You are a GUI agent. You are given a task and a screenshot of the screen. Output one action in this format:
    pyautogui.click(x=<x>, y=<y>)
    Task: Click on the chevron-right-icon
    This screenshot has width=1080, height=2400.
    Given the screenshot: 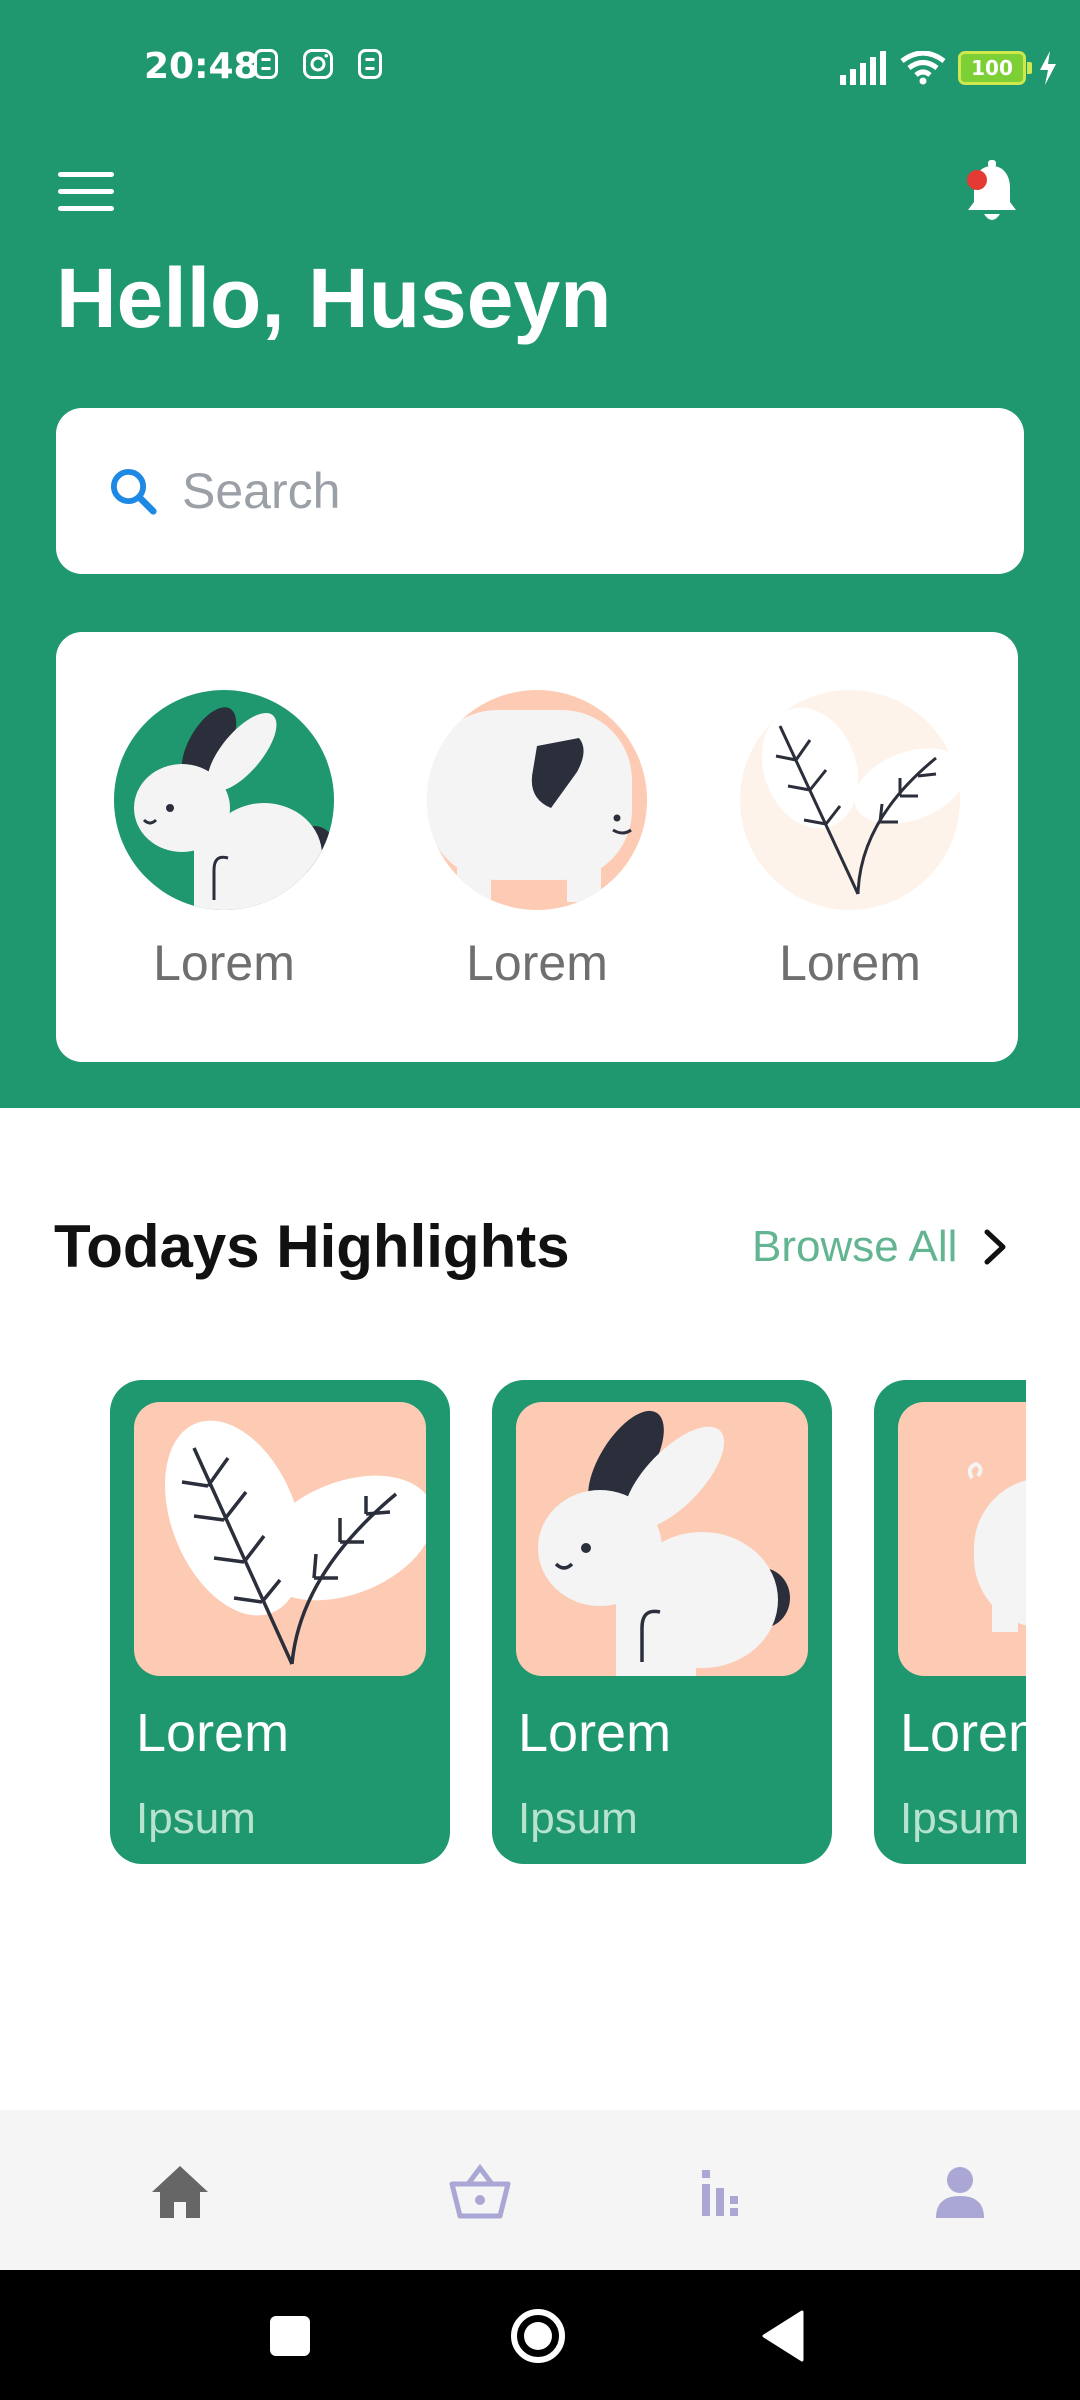 What is the action you would take?
    pyautogui.click(x=995, y=1247)
    